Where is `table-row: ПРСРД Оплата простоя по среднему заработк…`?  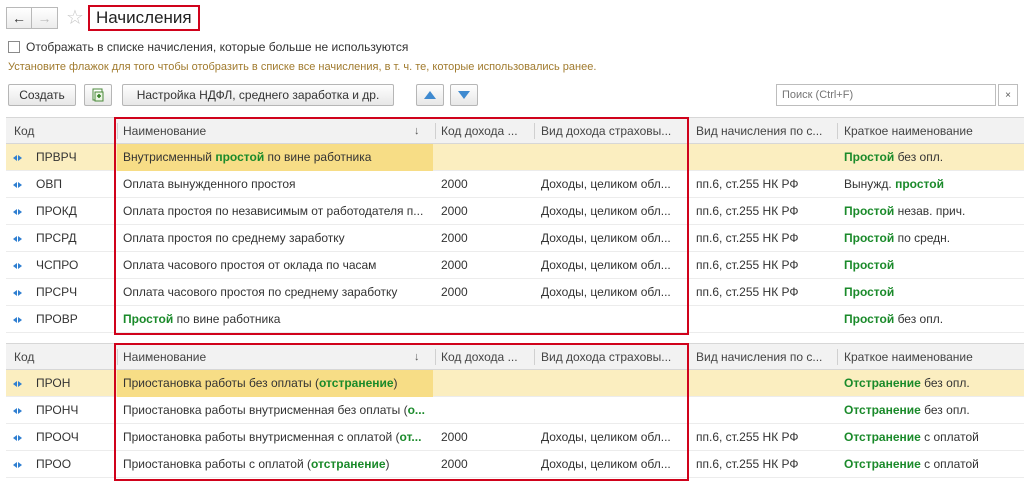 table-row: ПРСРД Оплата простоя по среднему заработк… is located at coordinates (515, 238).